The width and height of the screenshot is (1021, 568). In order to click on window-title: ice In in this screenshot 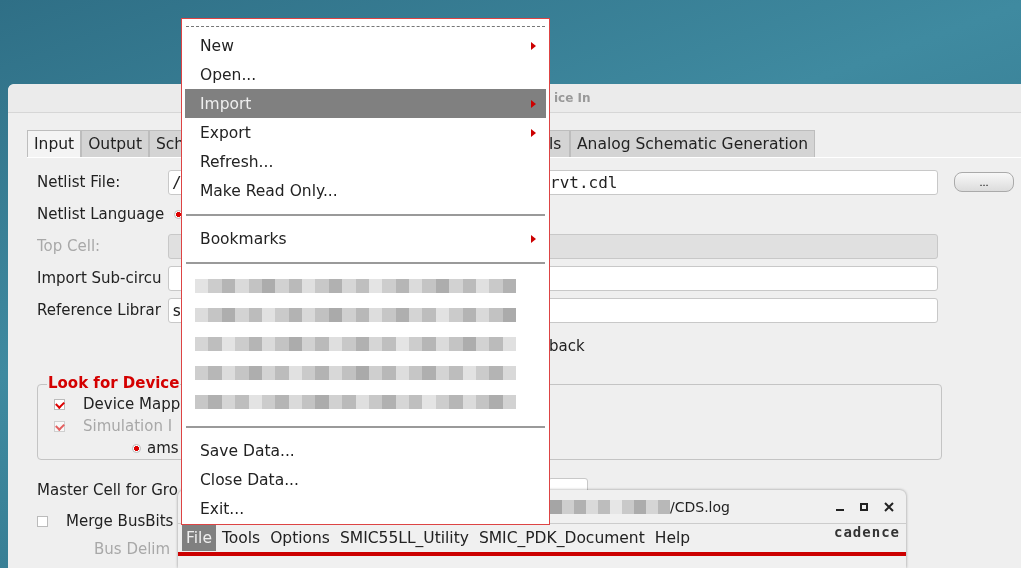, I will do `click(572, 98)`.